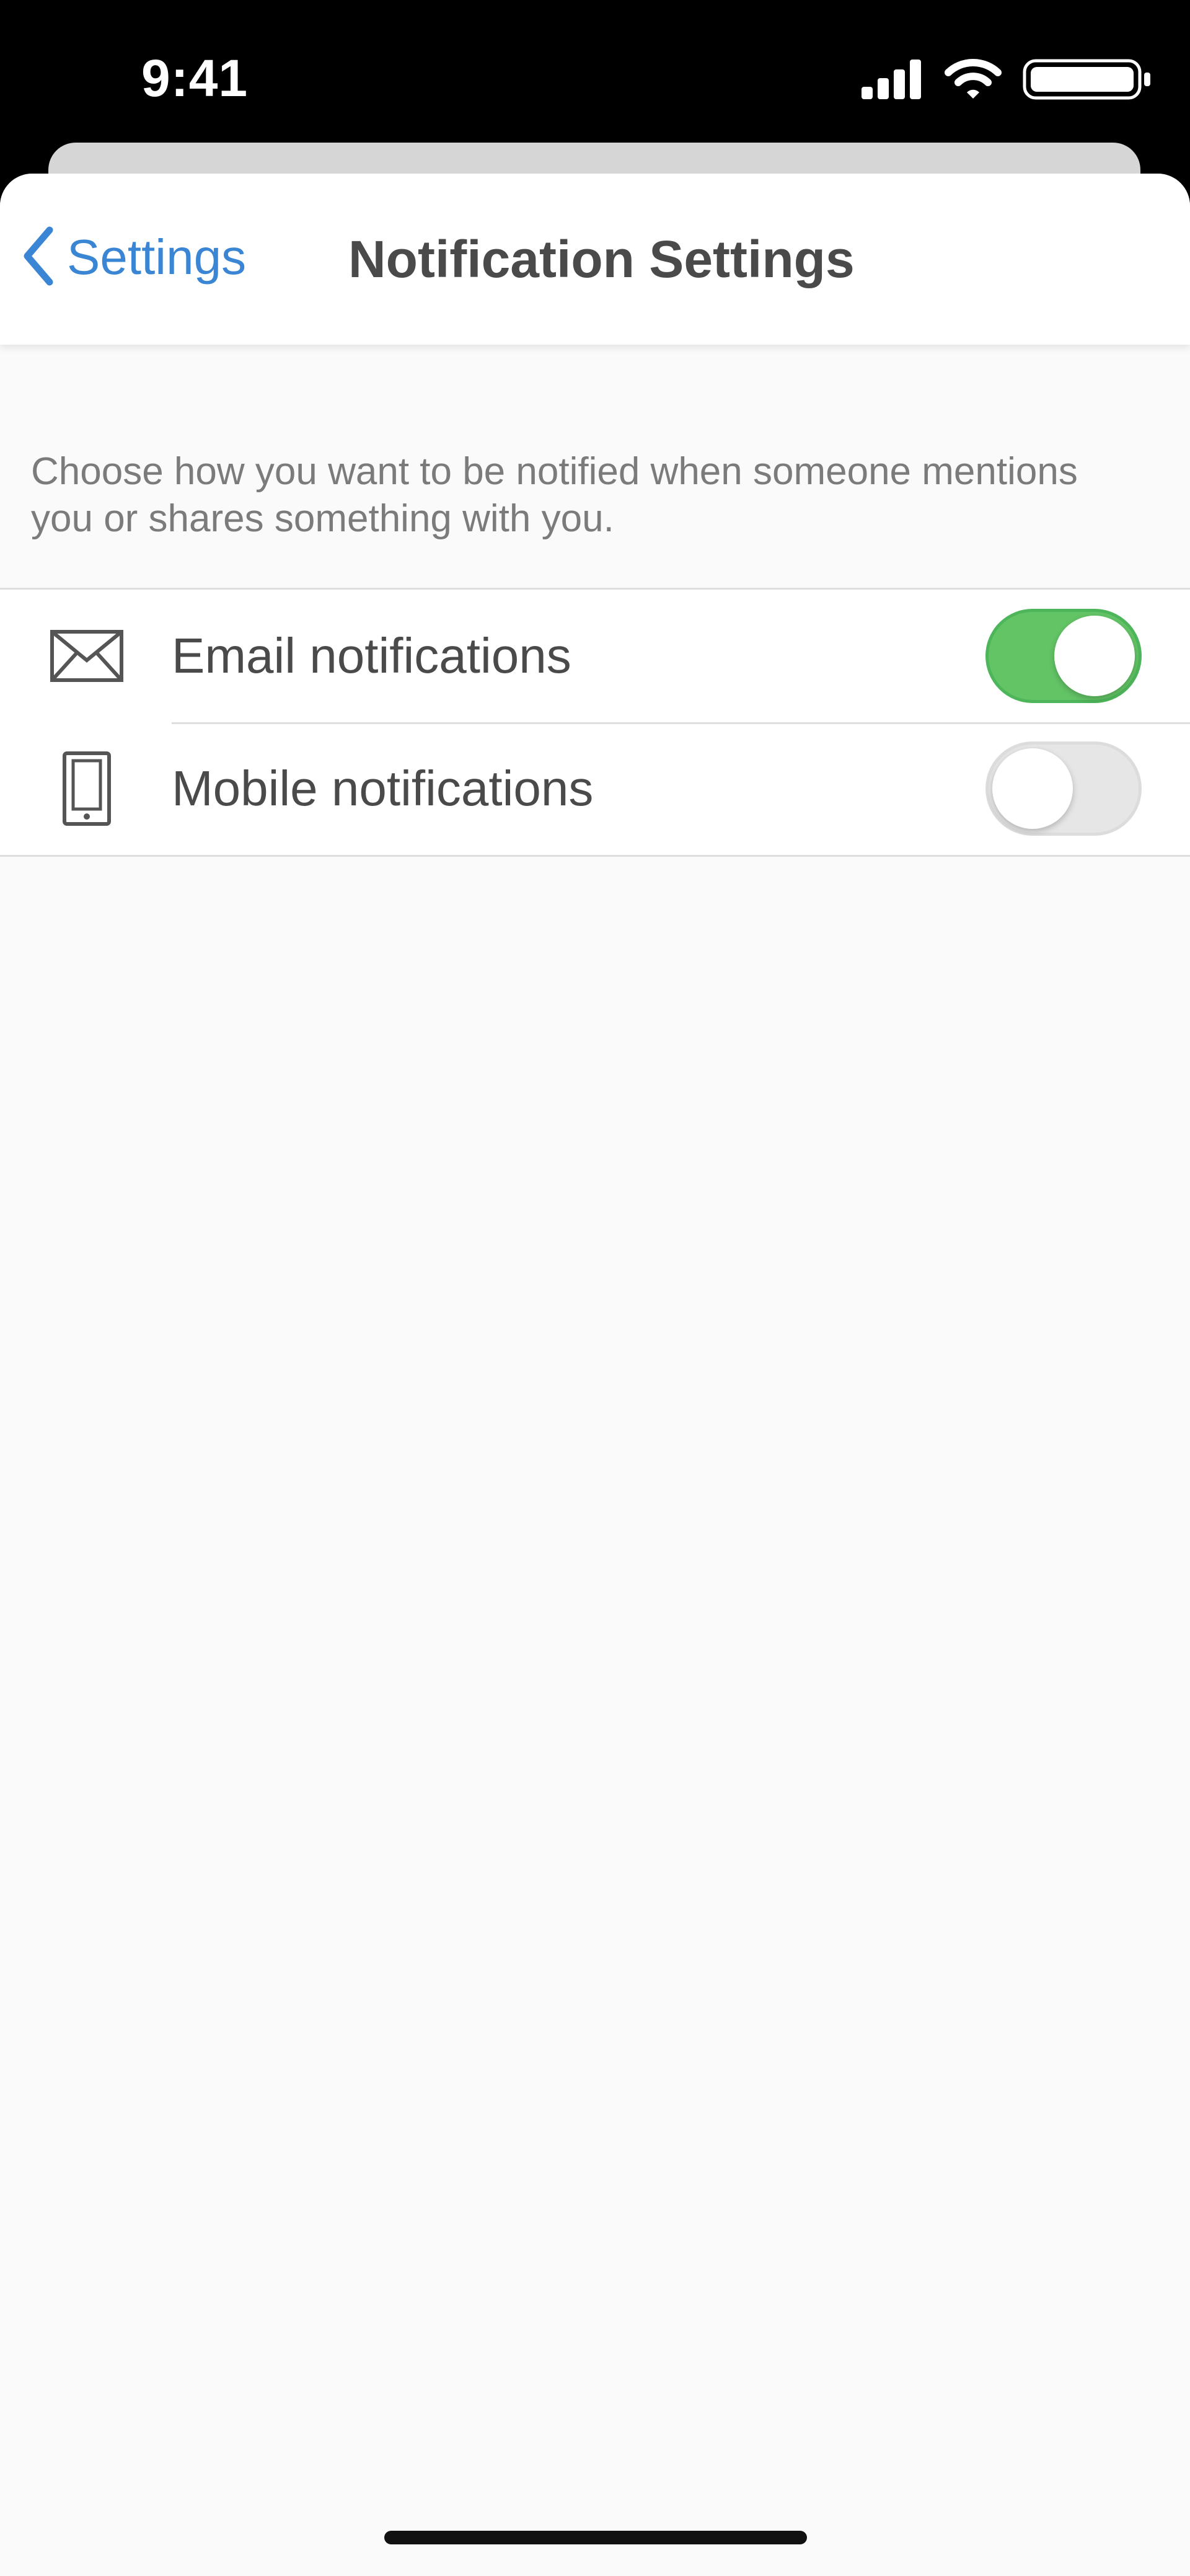  I want to click on email-notifications-row: Email notifications, so click(595, 656).